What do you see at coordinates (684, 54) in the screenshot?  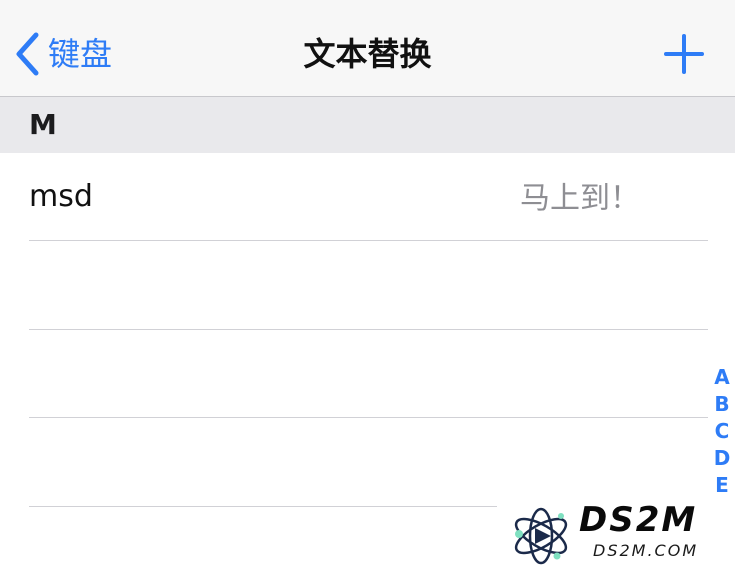 I see `add-button` at bounding box center [684, 54].